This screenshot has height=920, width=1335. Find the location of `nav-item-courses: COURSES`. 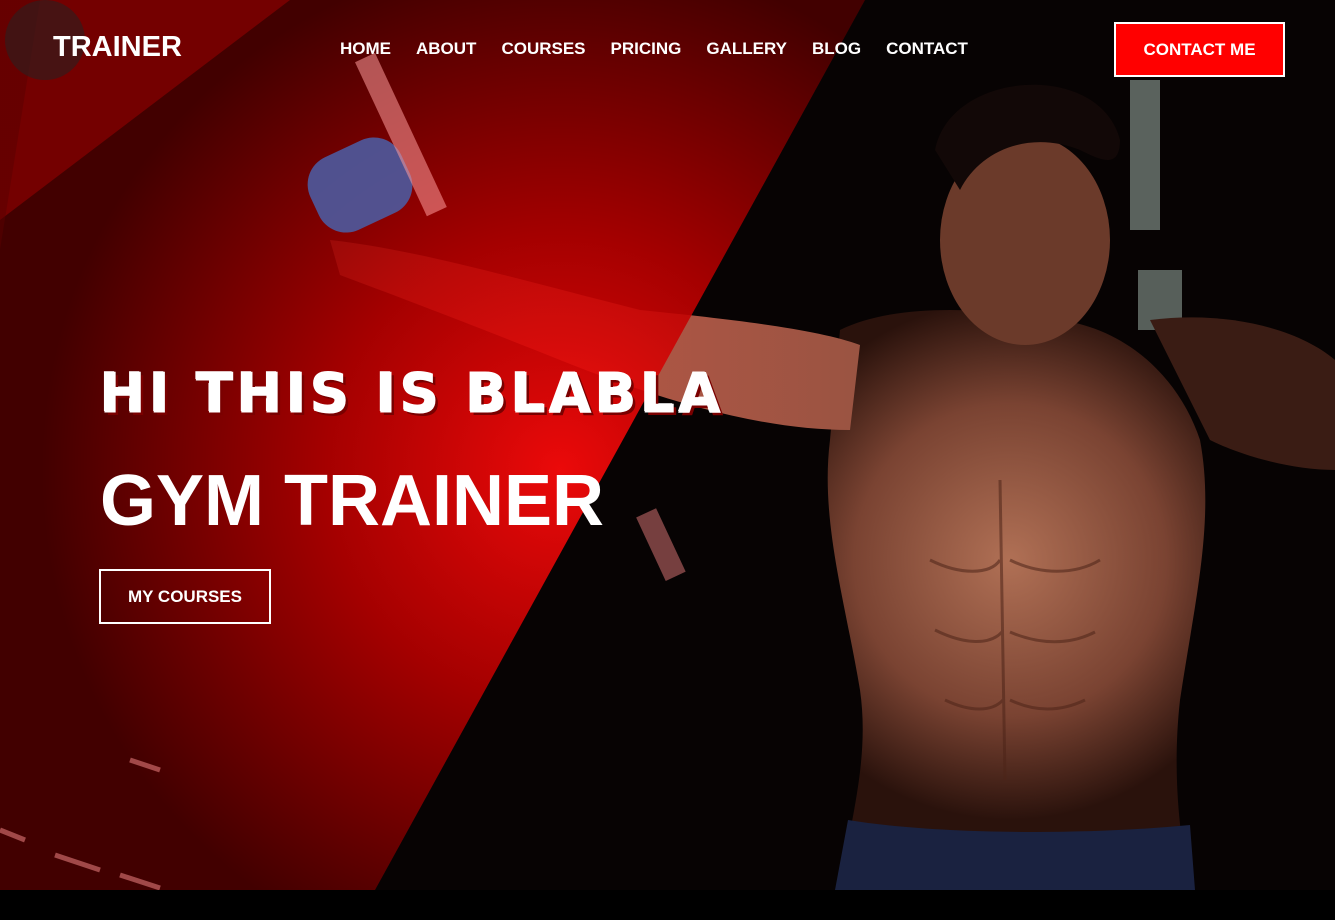

nav-item-courses: COURSES is located at coordinates (543, 49).